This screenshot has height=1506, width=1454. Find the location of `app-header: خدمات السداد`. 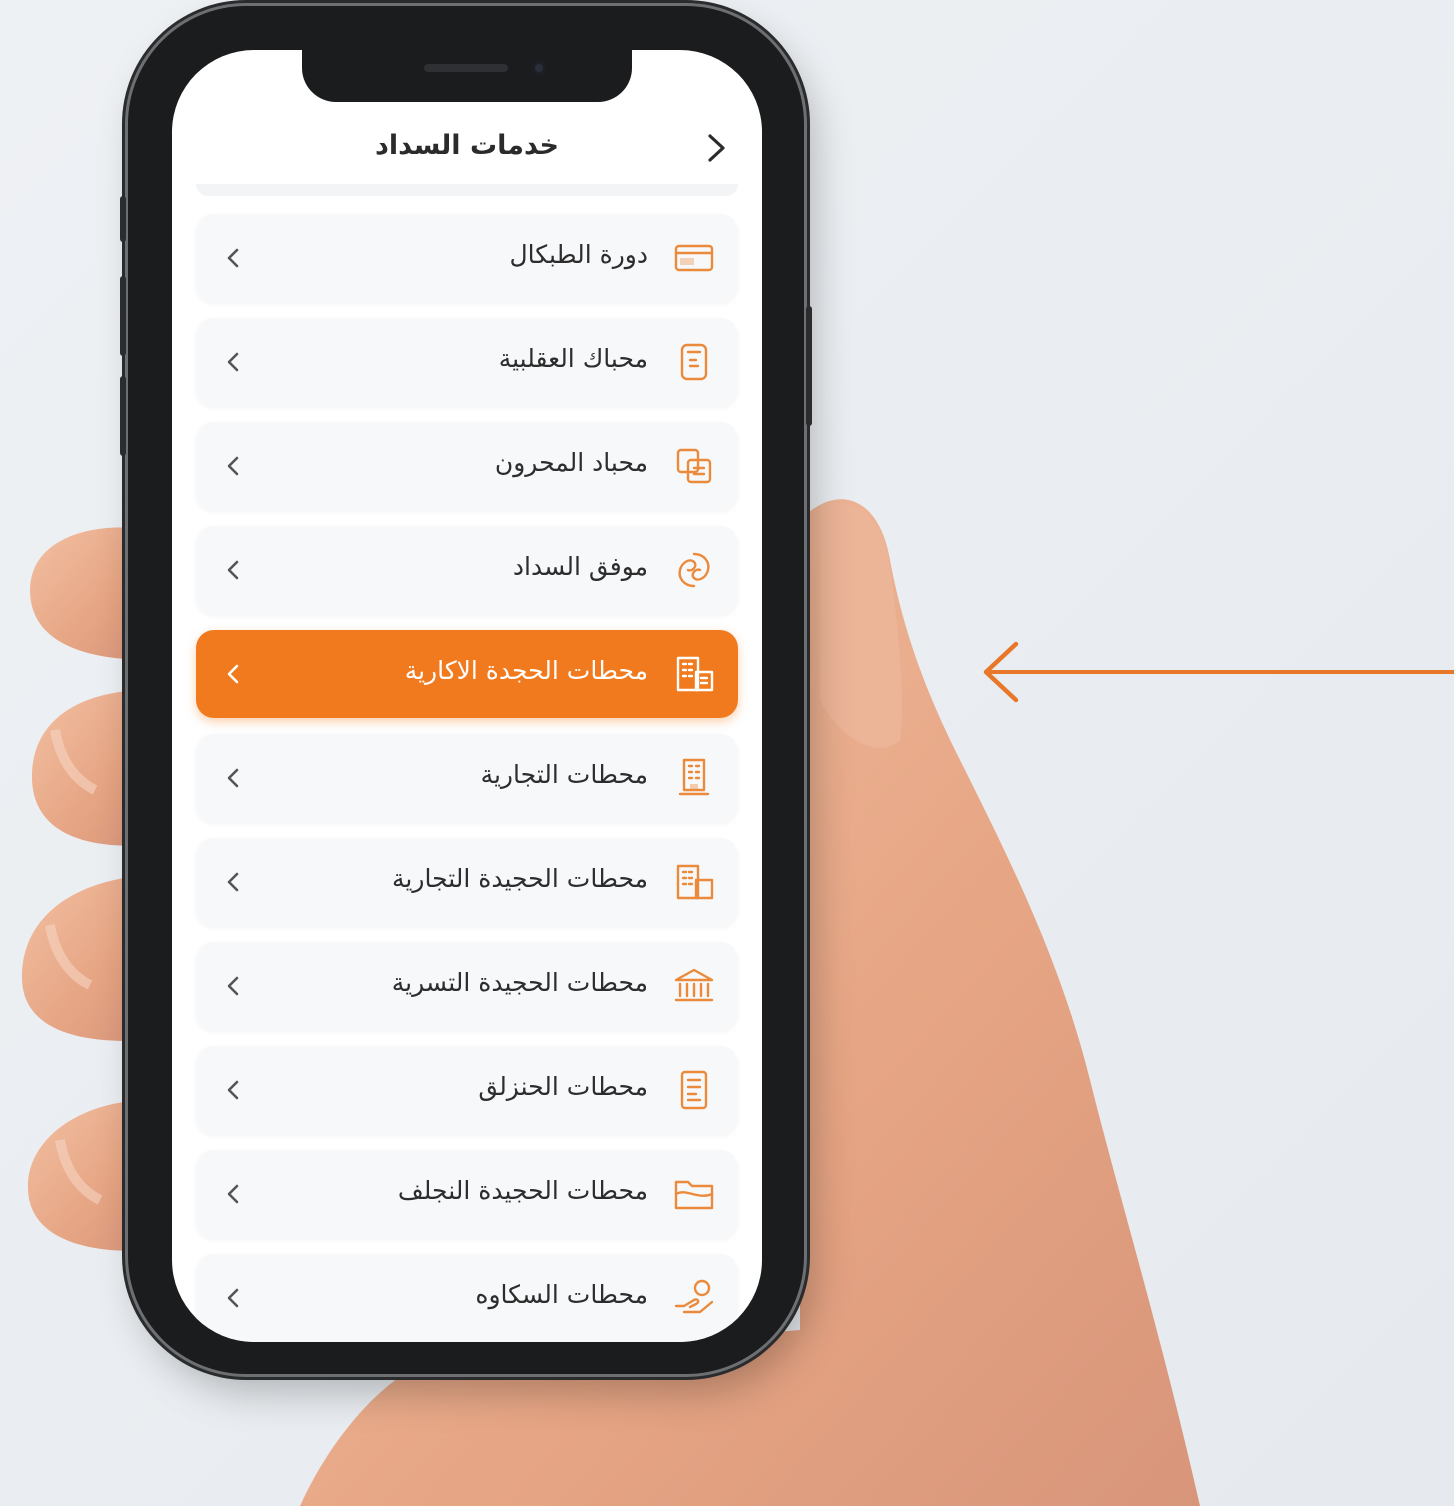

app-header: خدمات السداد is located at coordinates (467, 150).